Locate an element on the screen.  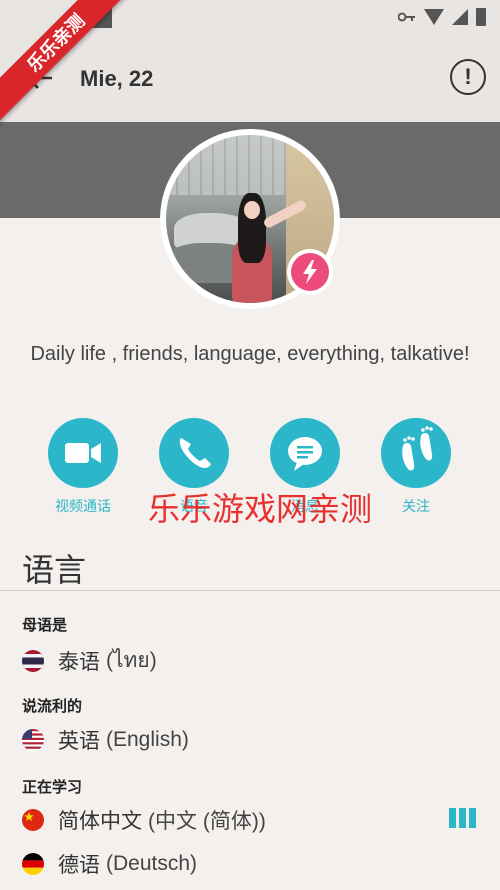
language-native-name: (ไทย) is located at coordinates (131, 660).